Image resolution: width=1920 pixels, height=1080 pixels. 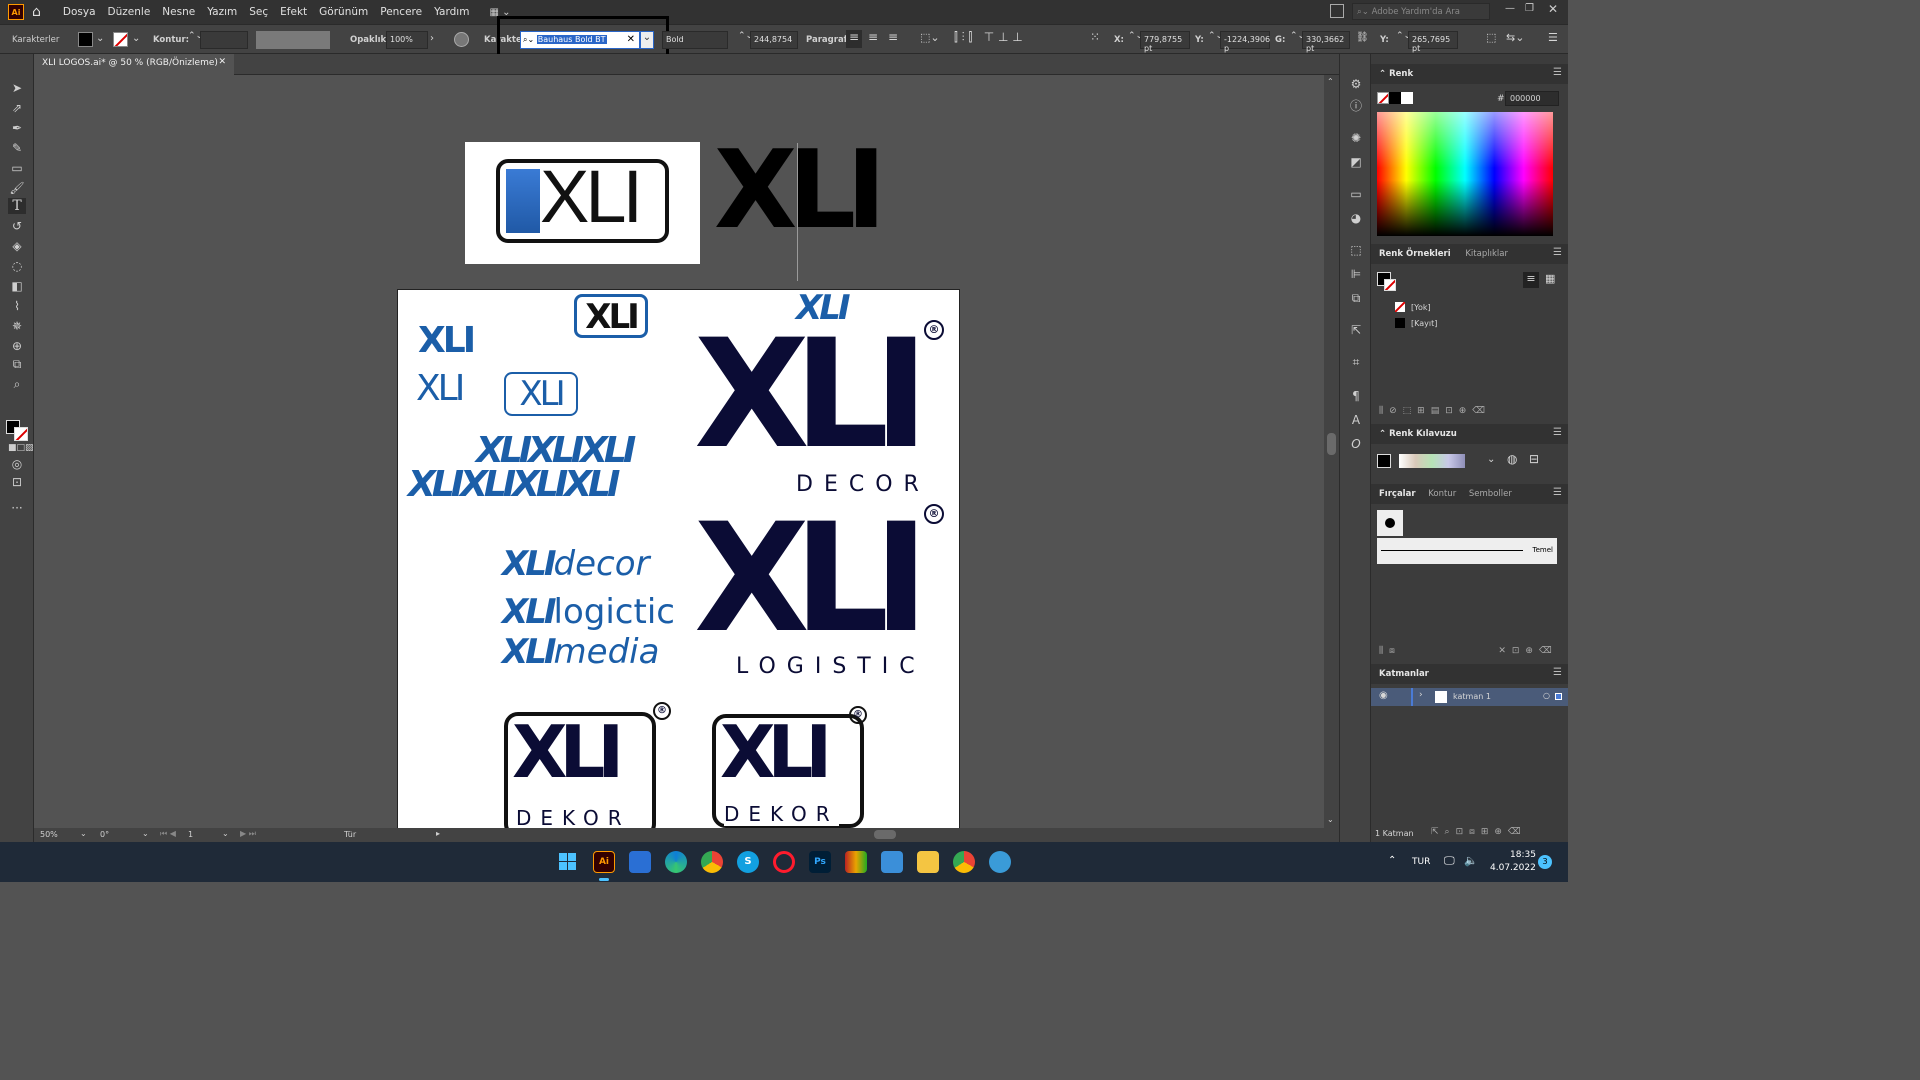 What do you see at coordinates (222, 12) in the screenshot?
I see `menu-yazim: Yazım` at bounding box center [222, 12].